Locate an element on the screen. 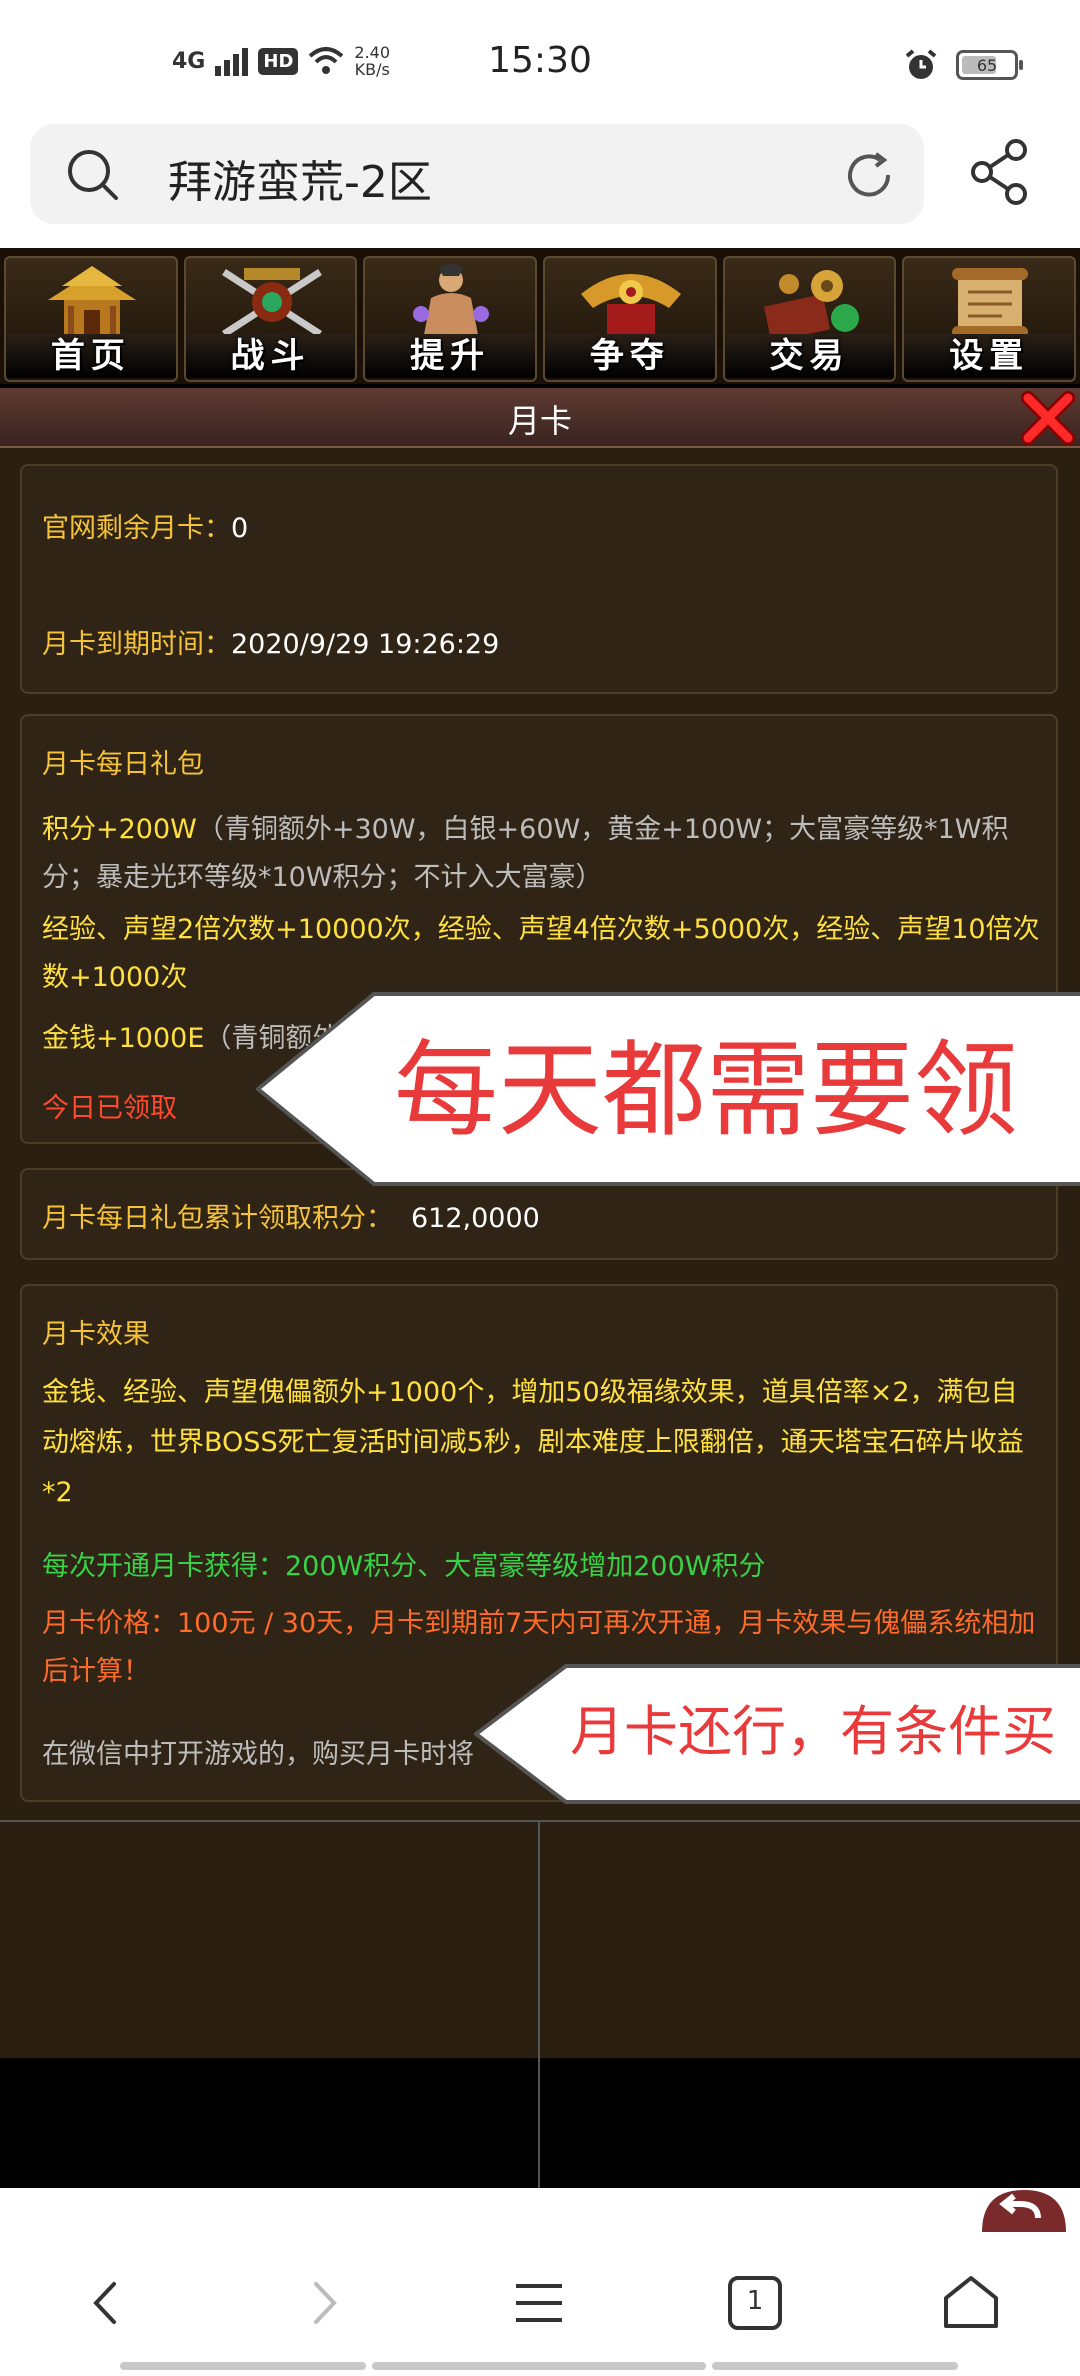  accumulated-row: 月卡每日礼包累计领取积分： 612,0000 is located at coordinates (291, 1215).